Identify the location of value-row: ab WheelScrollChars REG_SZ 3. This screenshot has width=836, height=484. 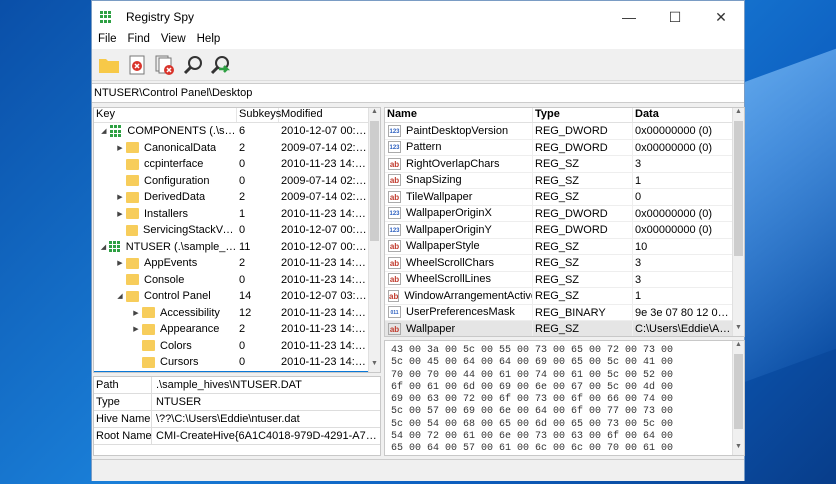
(564, 263).